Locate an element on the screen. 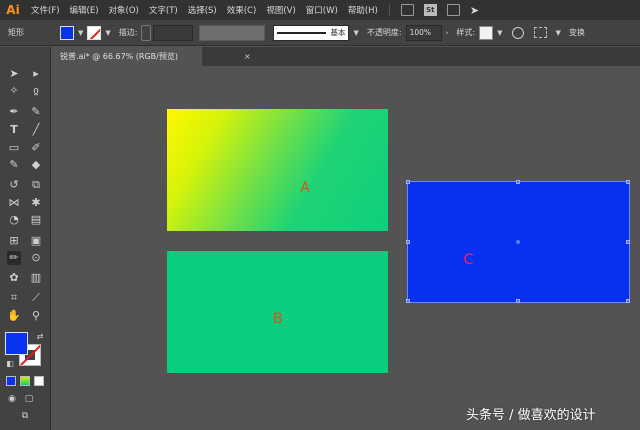 The height and width of the screenshot is (430, 640). color-mode-icon is located at coordinates (11, 381).